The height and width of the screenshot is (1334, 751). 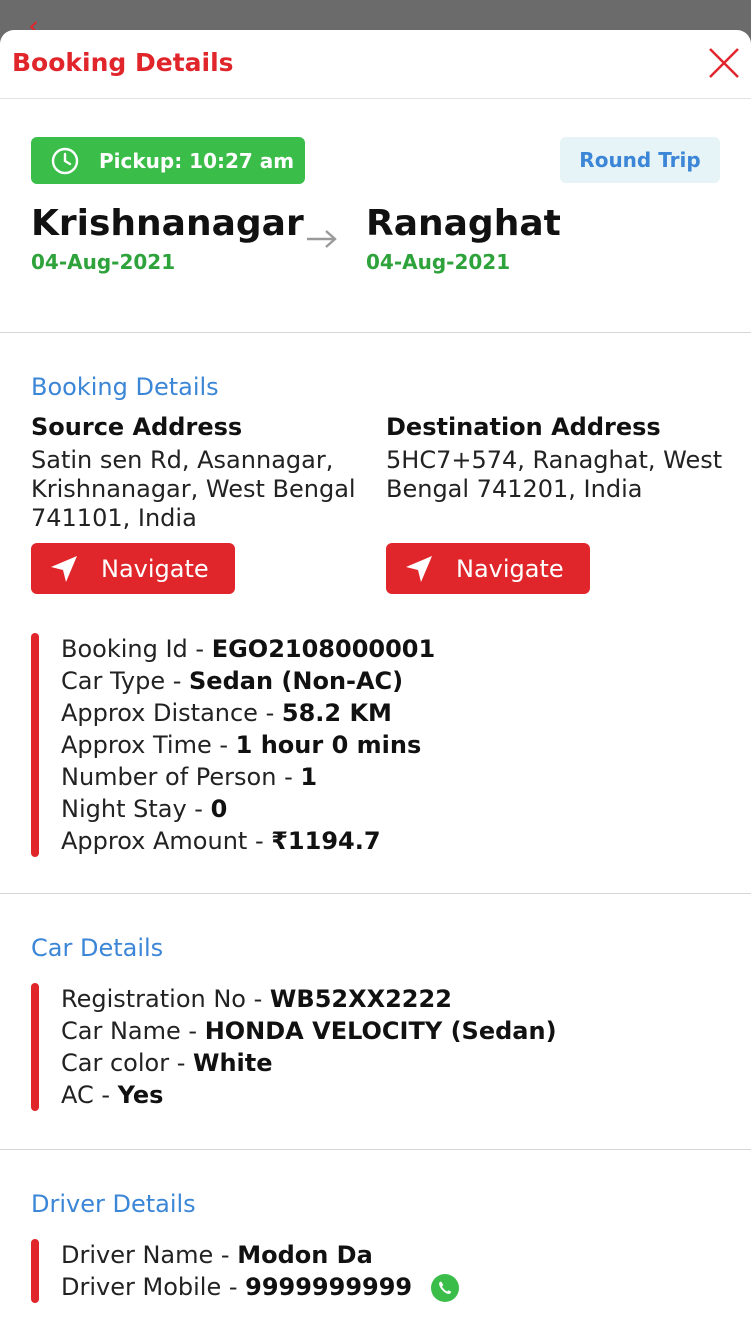 I want to click on number-of-person-value: 1, so click(x=309, y=777).